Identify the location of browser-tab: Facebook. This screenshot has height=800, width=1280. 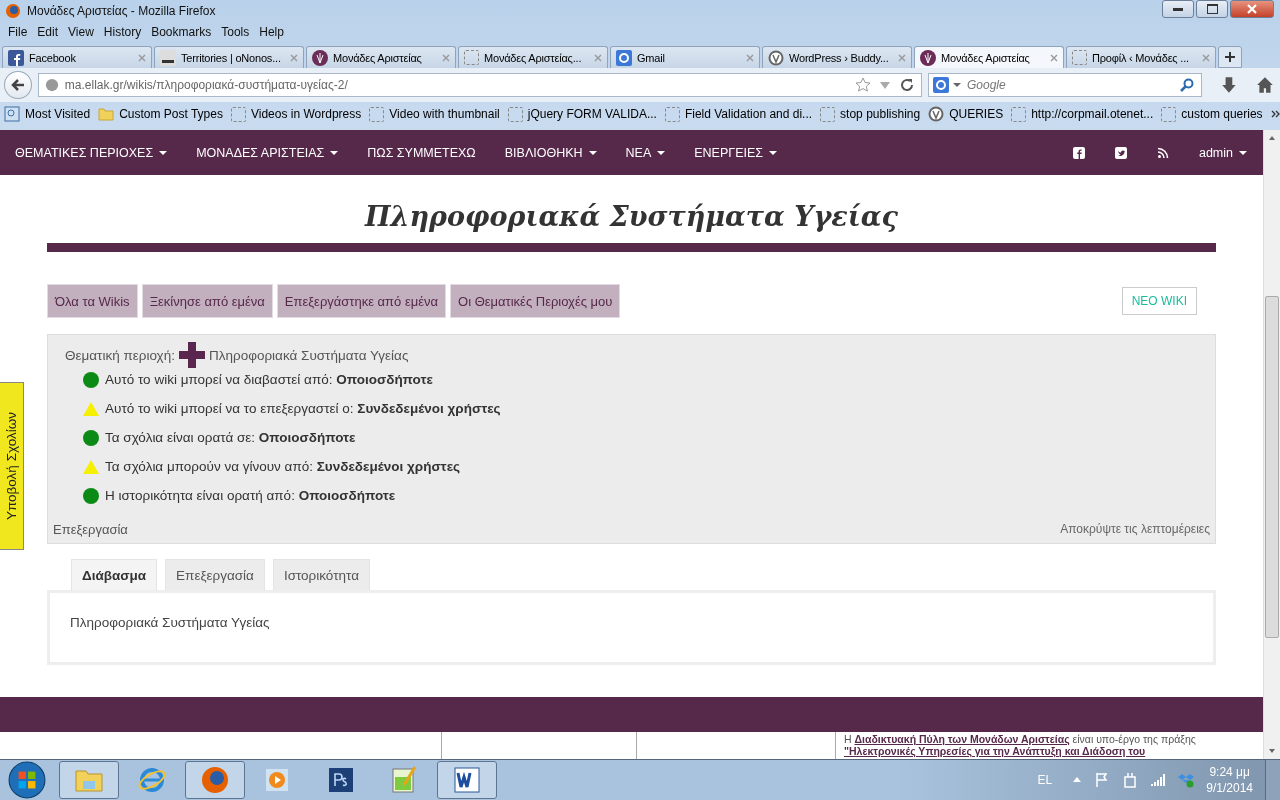
(77, 57).